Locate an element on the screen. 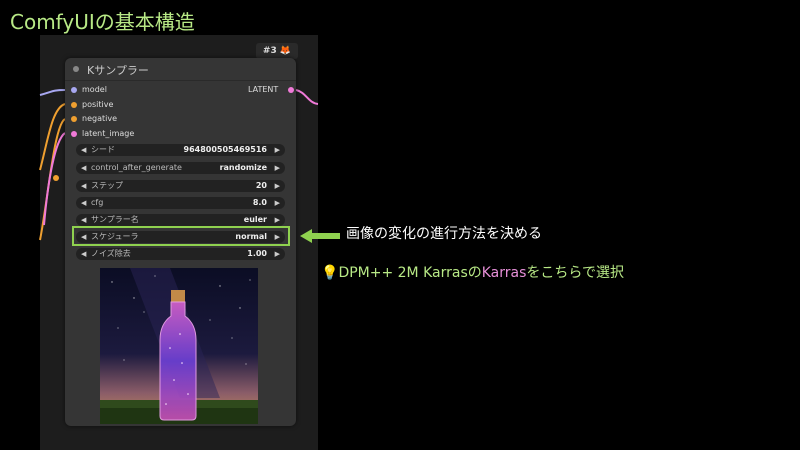  widget-denoise: ◀ ノイズ除去 1.00 ▶ is located at coordinates (180, 254).